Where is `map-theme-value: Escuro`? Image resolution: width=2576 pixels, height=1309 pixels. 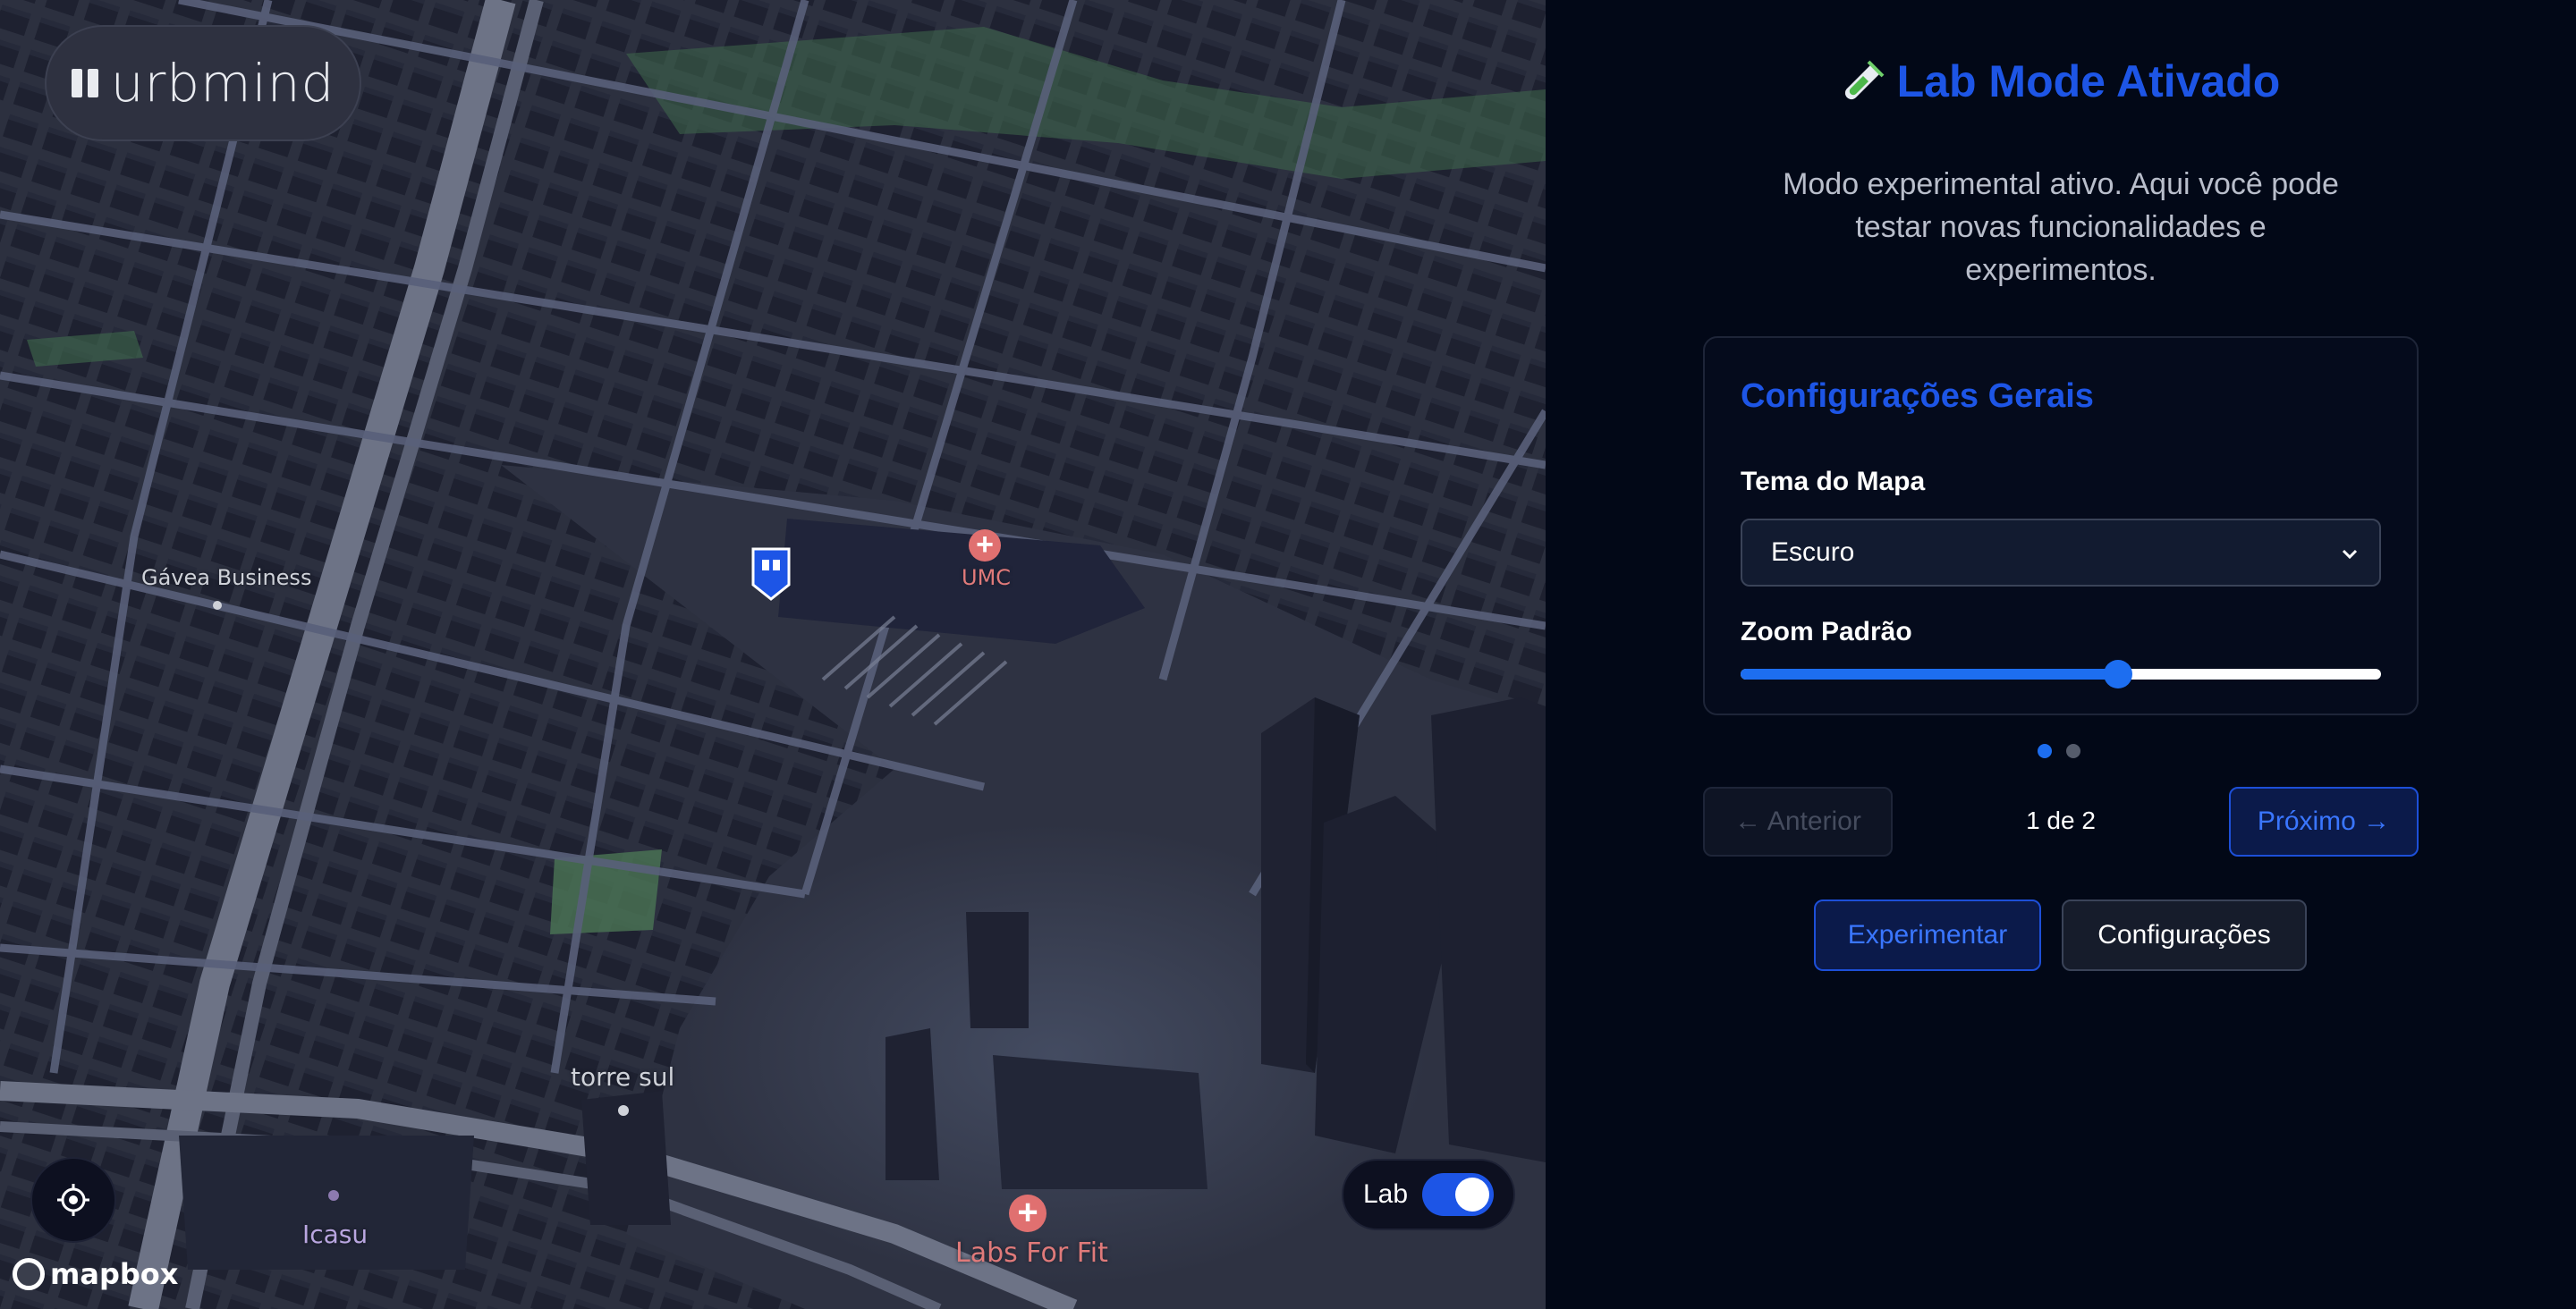
map-theme-value: Escuro is located at coordinates (1813, 552).